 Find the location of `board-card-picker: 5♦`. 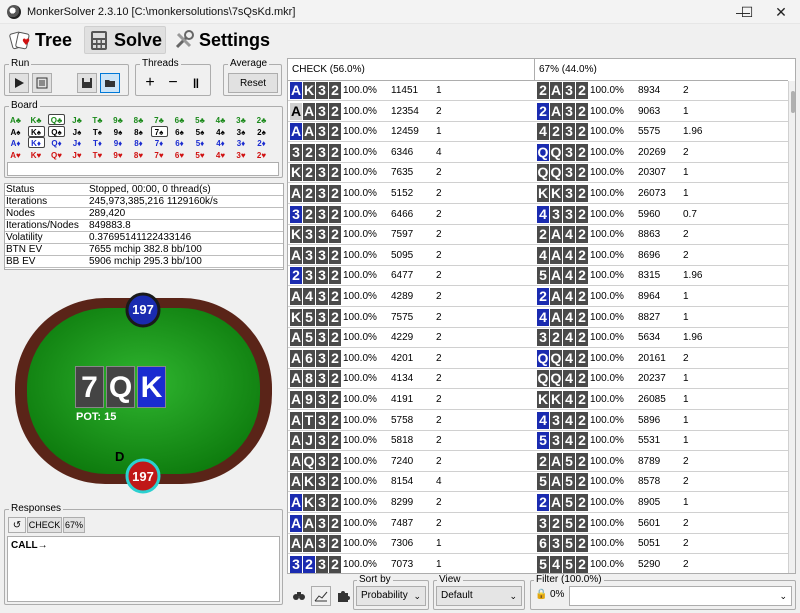

board-card-picker: 5♦ is located at coordinates (200, 142).